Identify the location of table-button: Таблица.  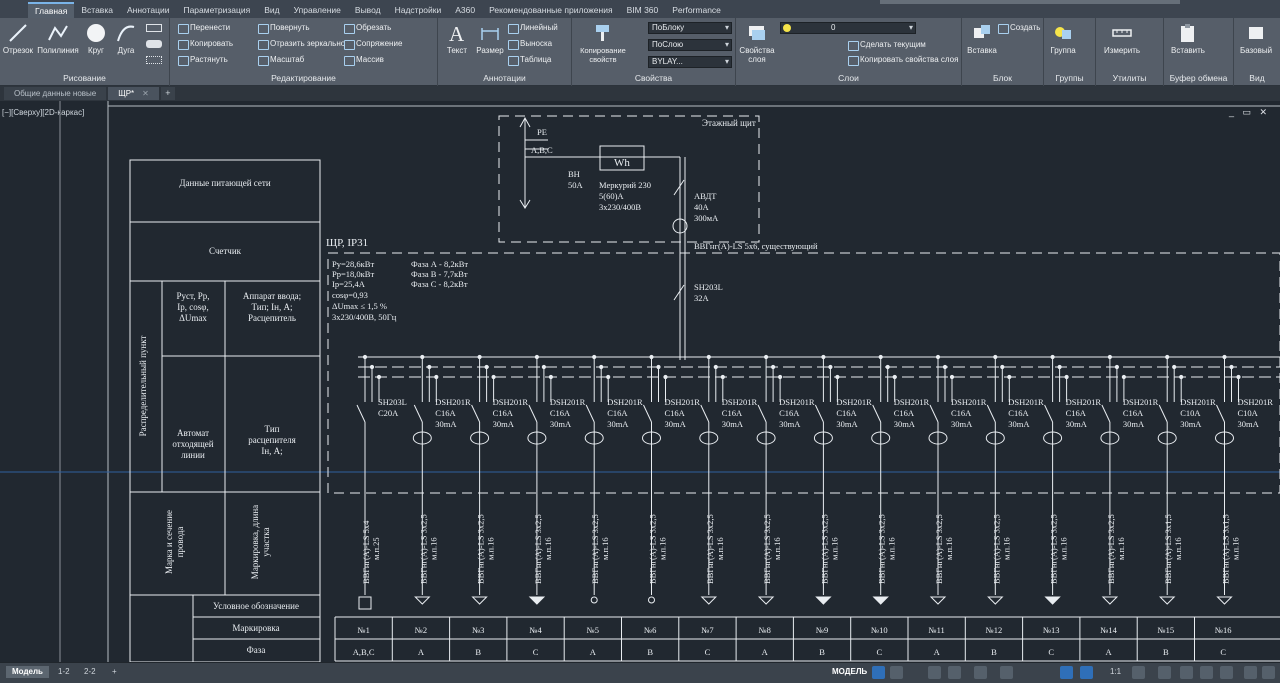
(529, 60).